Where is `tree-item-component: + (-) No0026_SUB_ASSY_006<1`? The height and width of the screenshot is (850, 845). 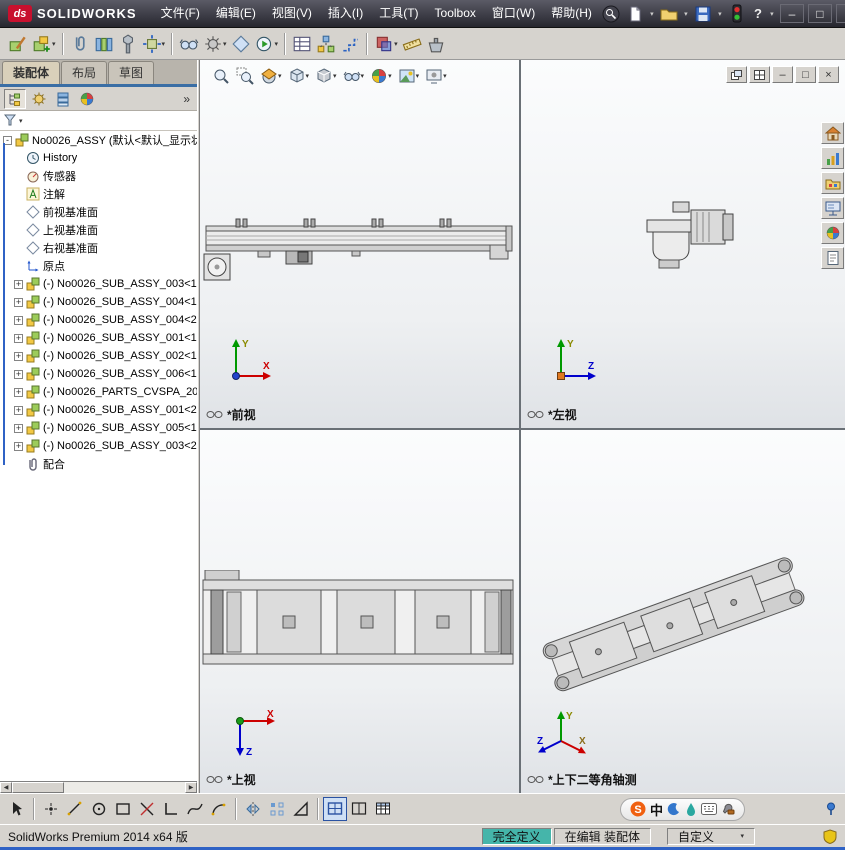
tree-item-component: + (-) No0026_SUB_ASSY_006<1 is located at coordinates (98, 374).